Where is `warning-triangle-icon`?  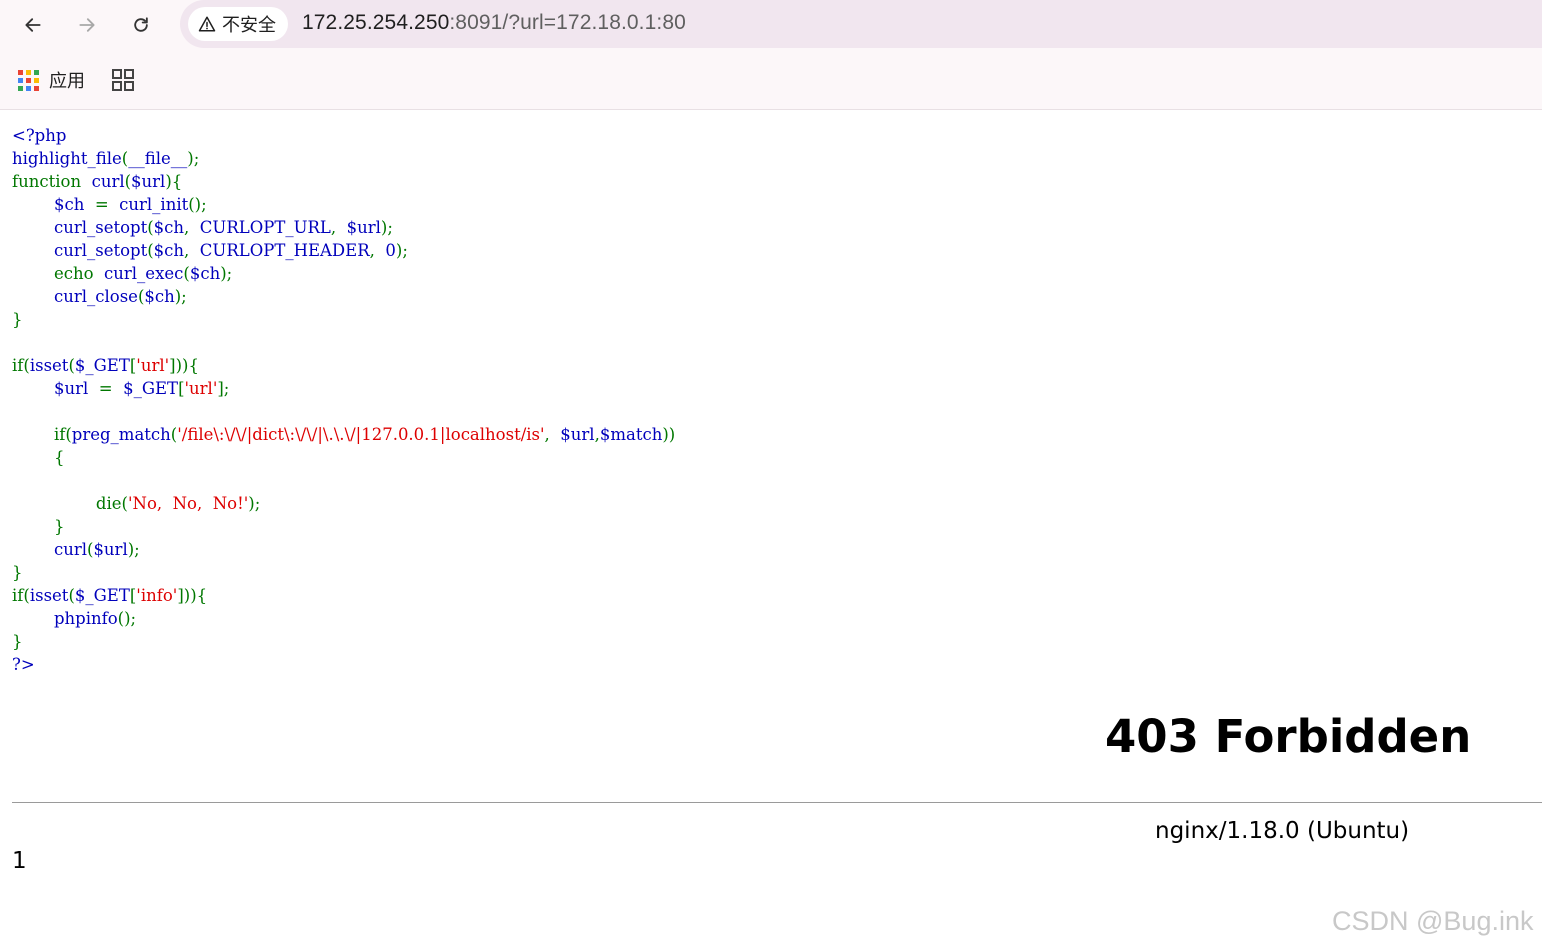
warning-triangle-icon is located at coordinates (207, 24).